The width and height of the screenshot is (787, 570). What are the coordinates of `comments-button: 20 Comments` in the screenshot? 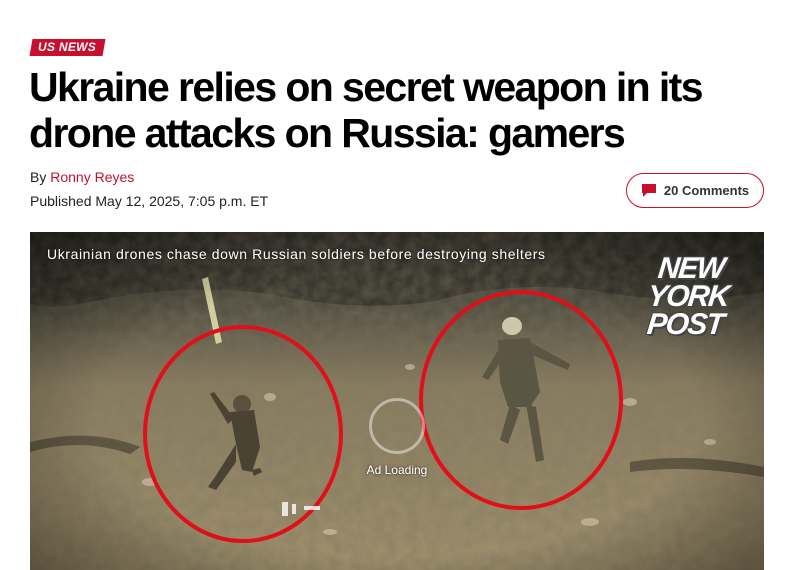 It's located at (695, 190).